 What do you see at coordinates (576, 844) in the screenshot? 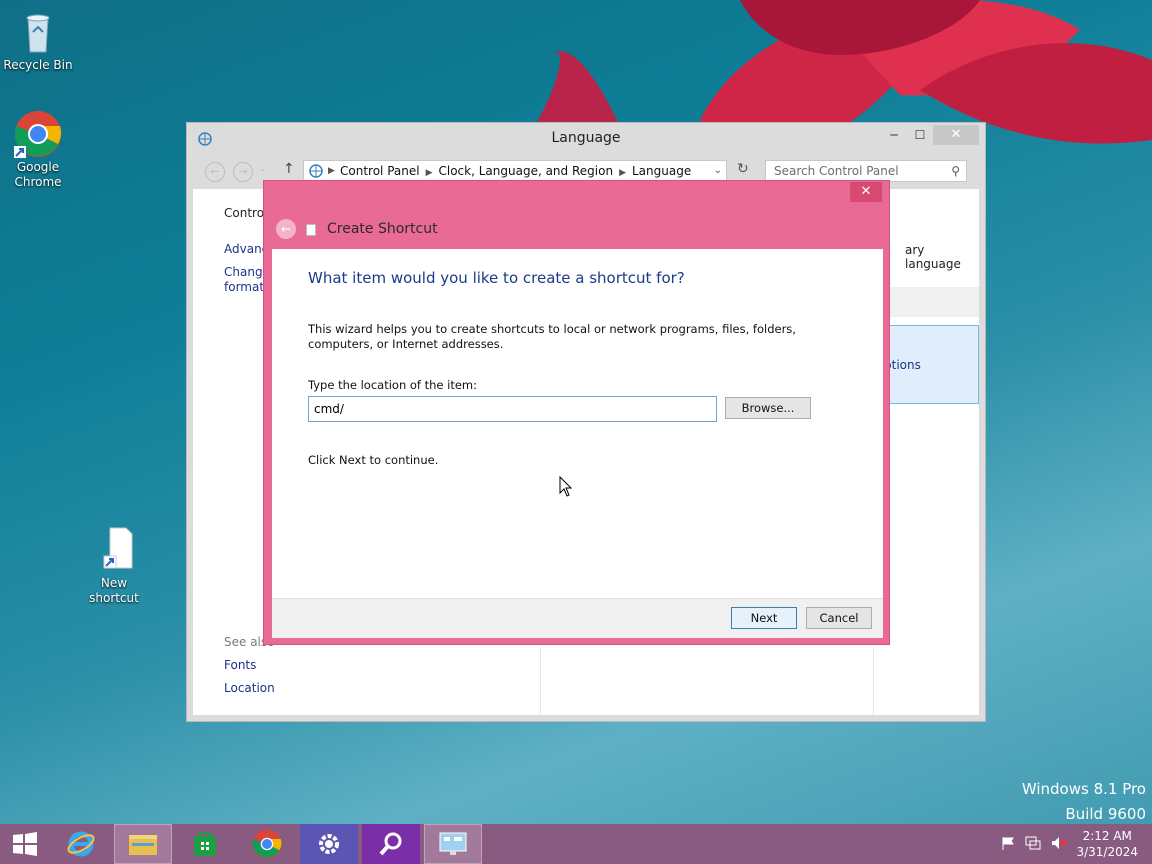
I see `taskbar: 2:12 AM 3/31/2024` at bounding box center [576, 844].